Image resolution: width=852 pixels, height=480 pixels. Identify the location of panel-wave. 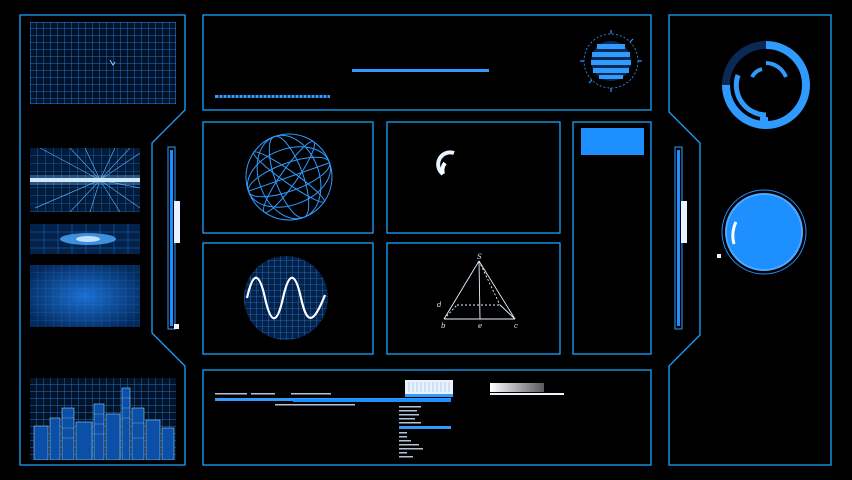
(286, 298).